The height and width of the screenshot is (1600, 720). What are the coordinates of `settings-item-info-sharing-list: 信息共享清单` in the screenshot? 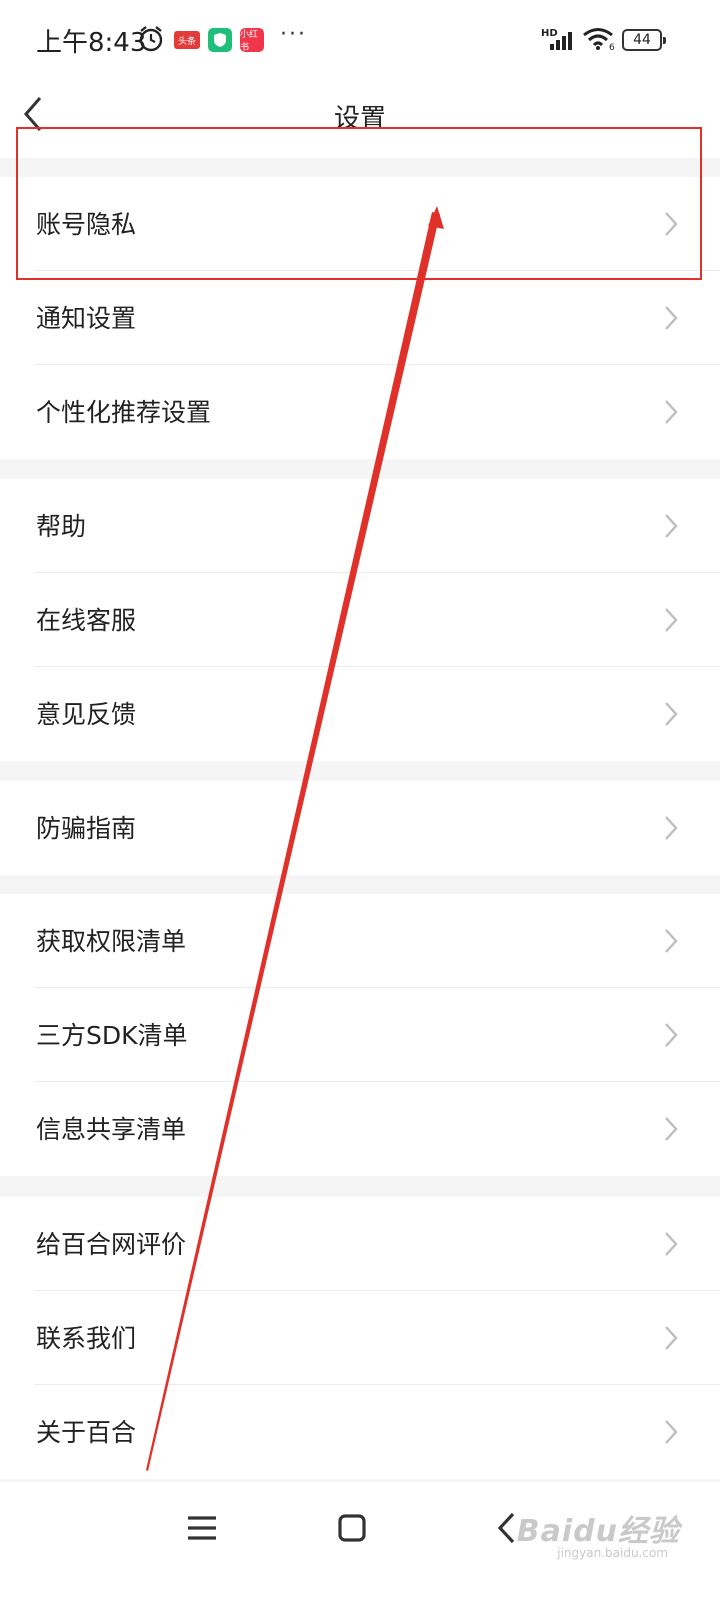 It's located at (360, 1129).